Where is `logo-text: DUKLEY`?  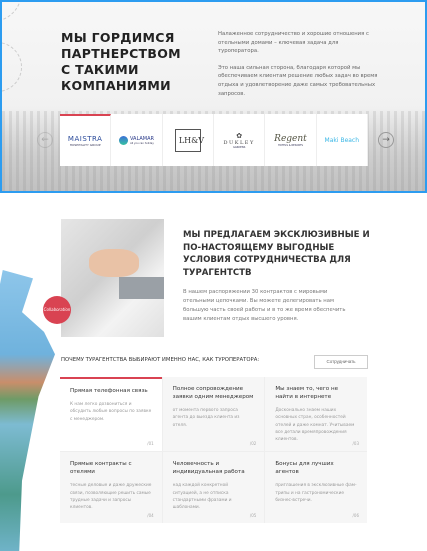 logo-text: DUKLEY is located at coordinates (239, 142).